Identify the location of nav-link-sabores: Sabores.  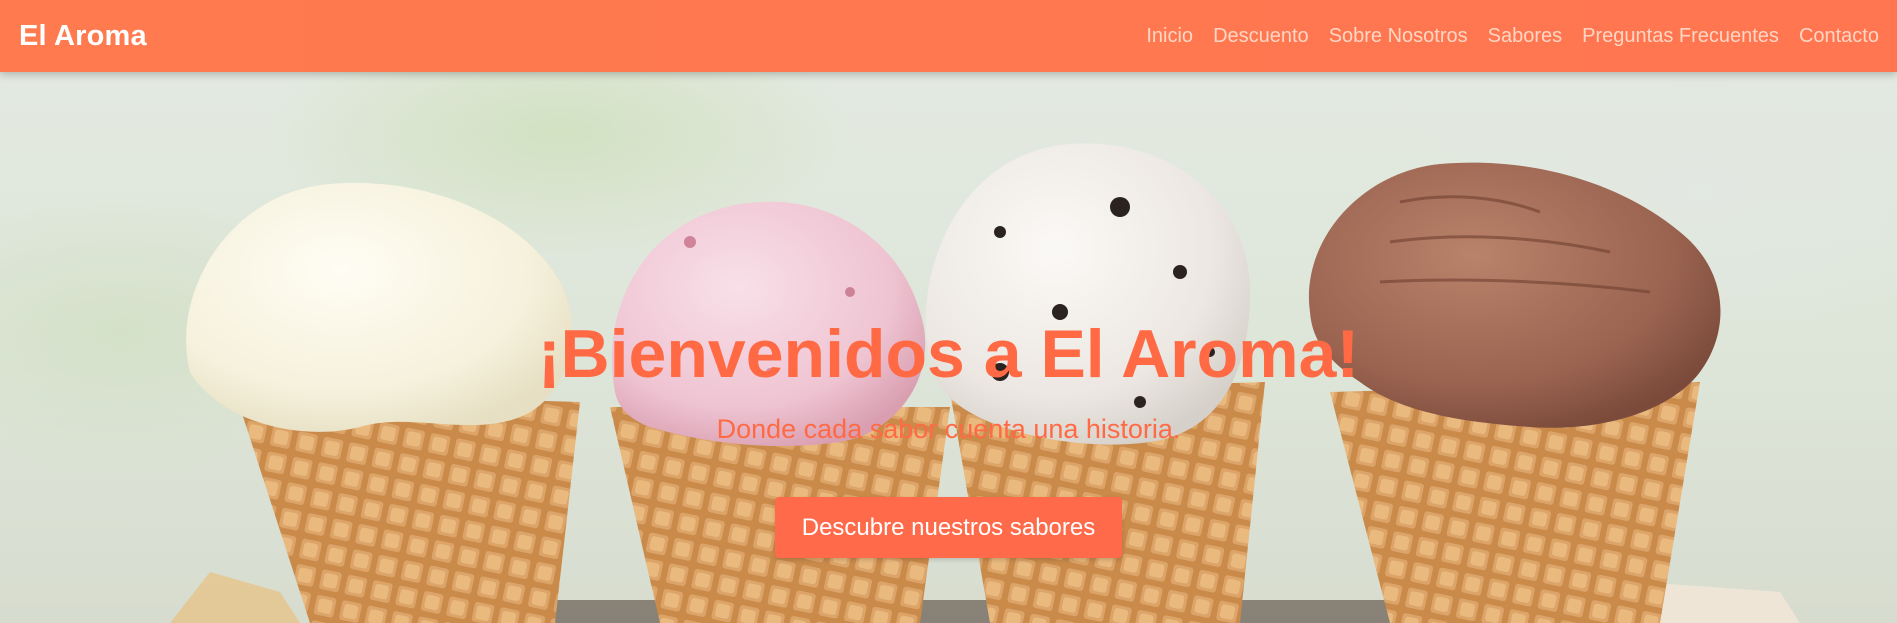
(1525, 36).